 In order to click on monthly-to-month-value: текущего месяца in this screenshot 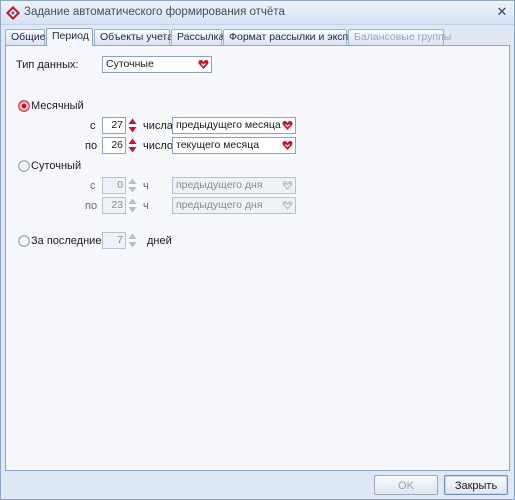, I will do `click(218, 145)`.